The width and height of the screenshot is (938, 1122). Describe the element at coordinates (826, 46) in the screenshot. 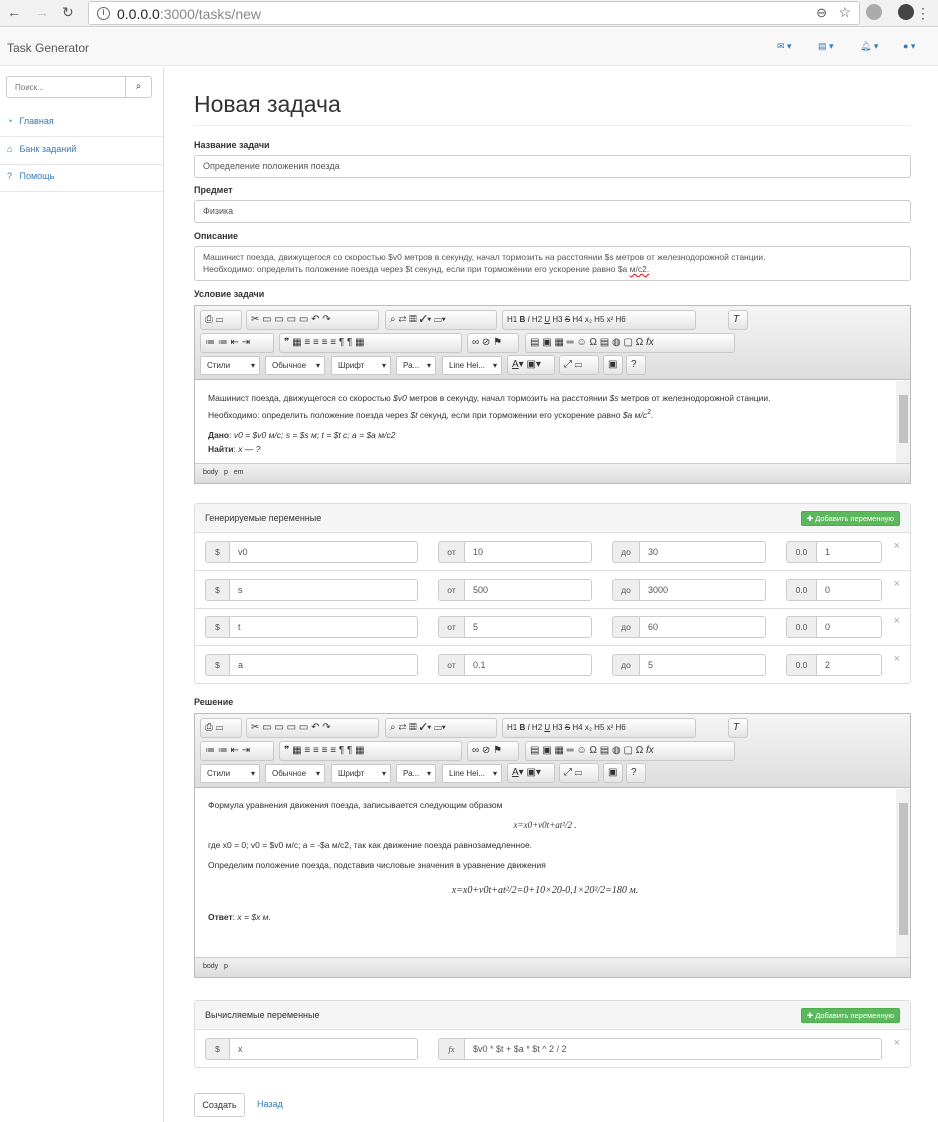

I see `tasks-icon: ▤ ▾` at that location.